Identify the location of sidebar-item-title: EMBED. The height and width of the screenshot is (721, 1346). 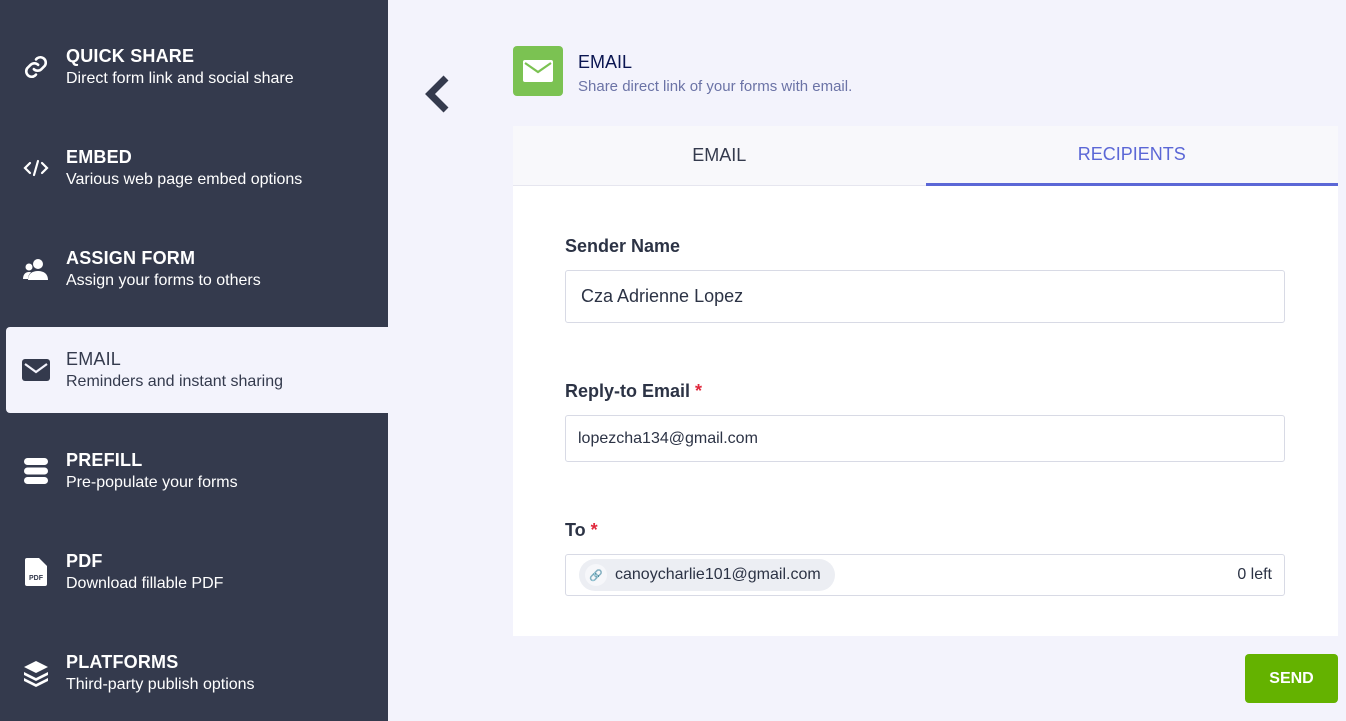
(99, 157).